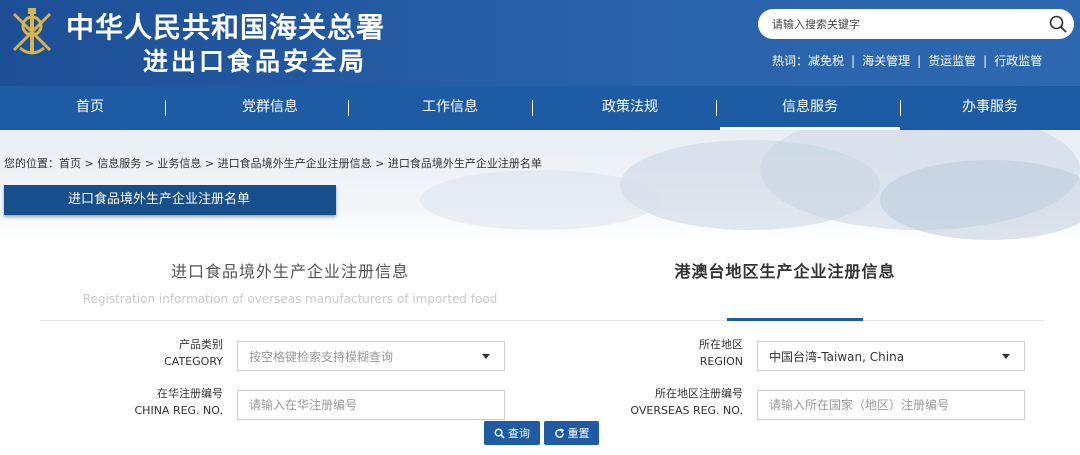 The height and width of the screenshot is (455, 1080). I want to click on nav-item-info-service: 信息服务, so click(810, 108).